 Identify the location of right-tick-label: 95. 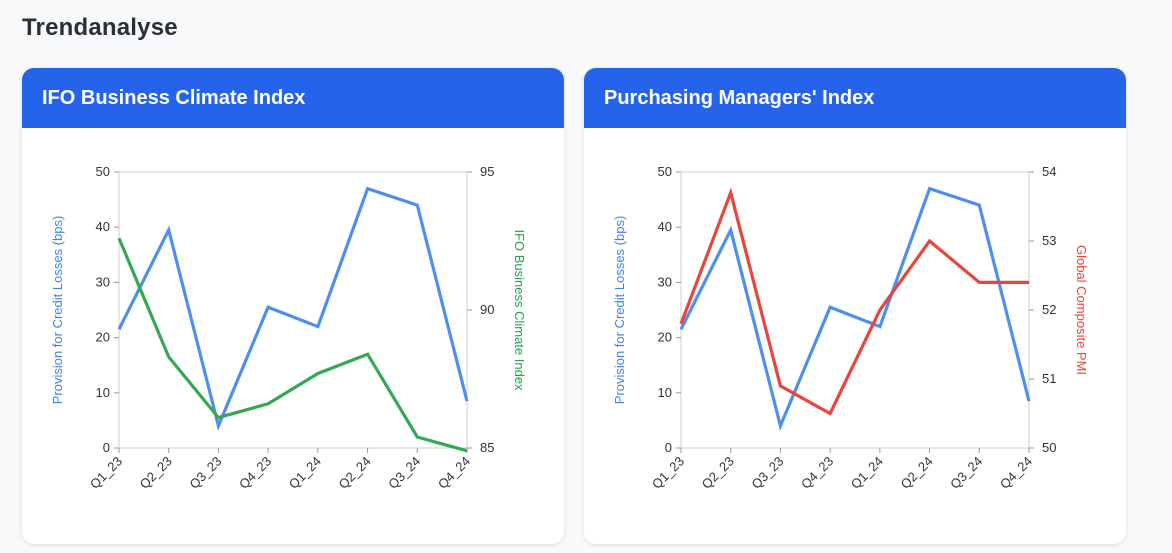
(487, 171).